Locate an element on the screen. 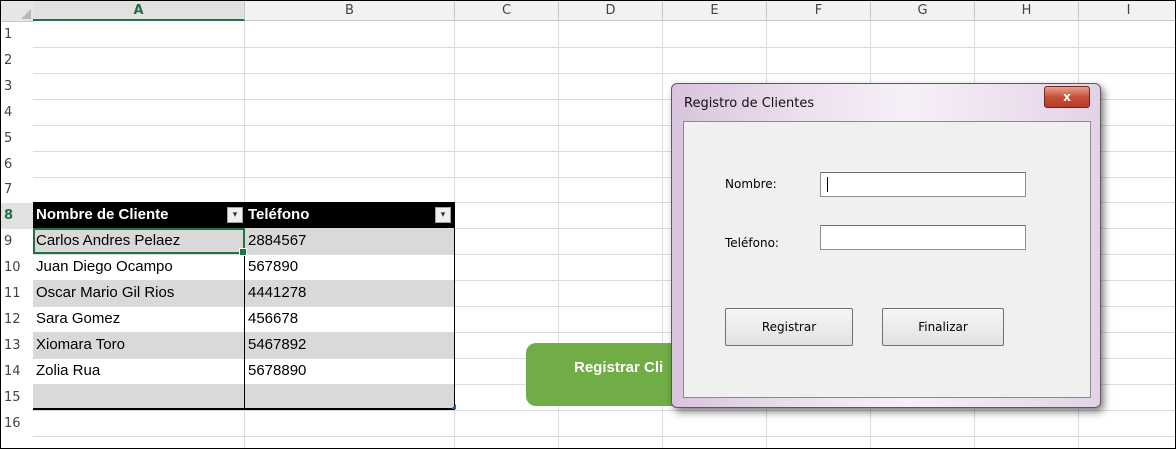 This screenshot has width=1176, height=449. row-header-8: 8 is located at coordinates (17, 216).